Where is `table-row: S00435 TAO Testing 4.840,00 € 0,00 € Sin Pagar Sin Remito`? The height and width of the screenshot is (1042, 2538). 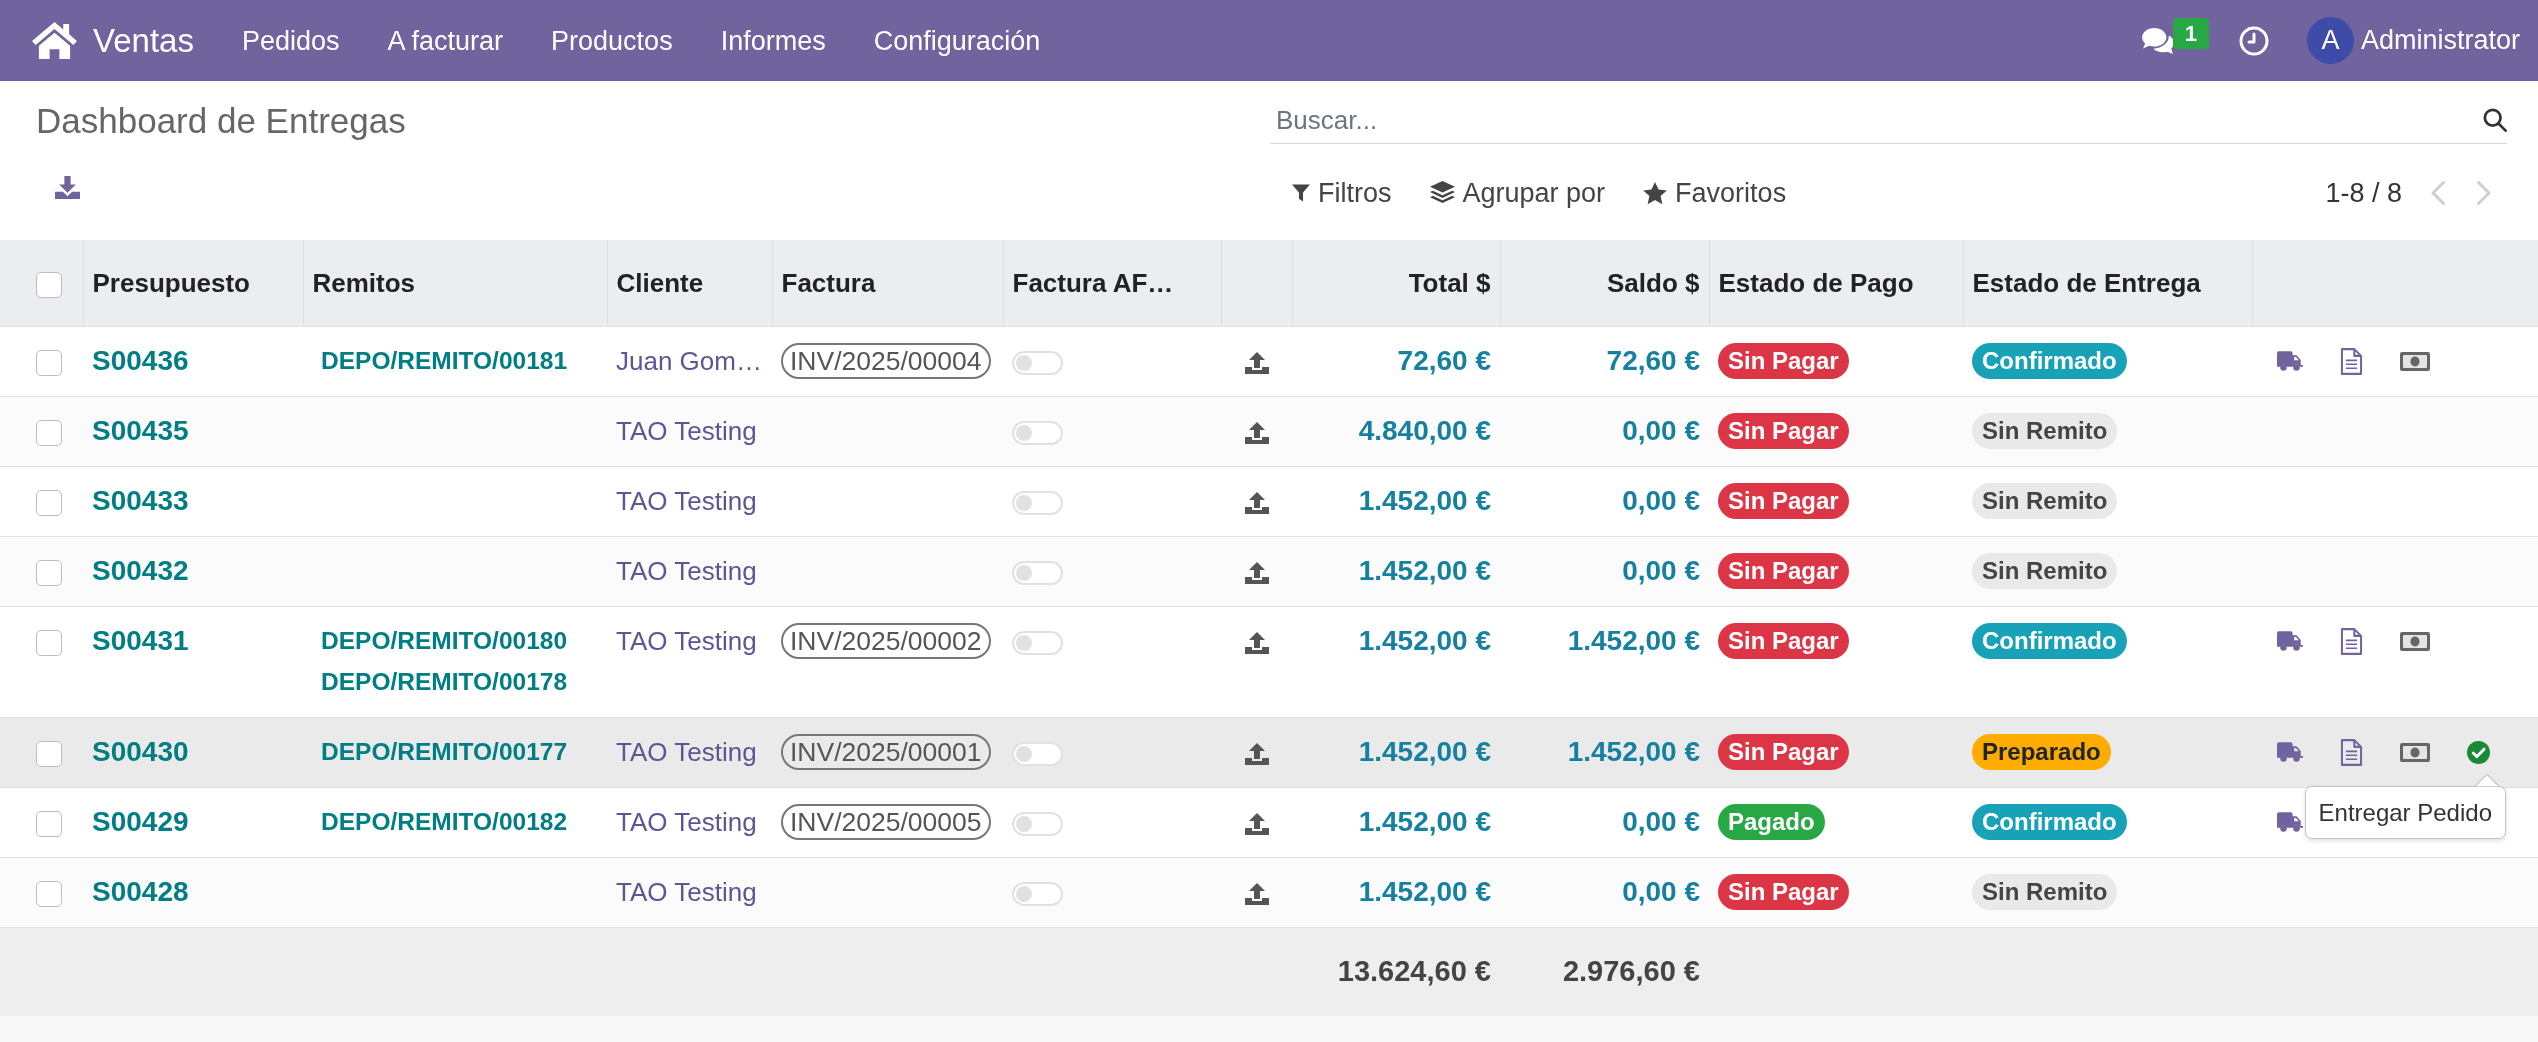 table-row: S00435 TAO Testing 4.840,00 € 0,00 € Sin Pagar Sin Remito is located at coordinates (1269, 431).